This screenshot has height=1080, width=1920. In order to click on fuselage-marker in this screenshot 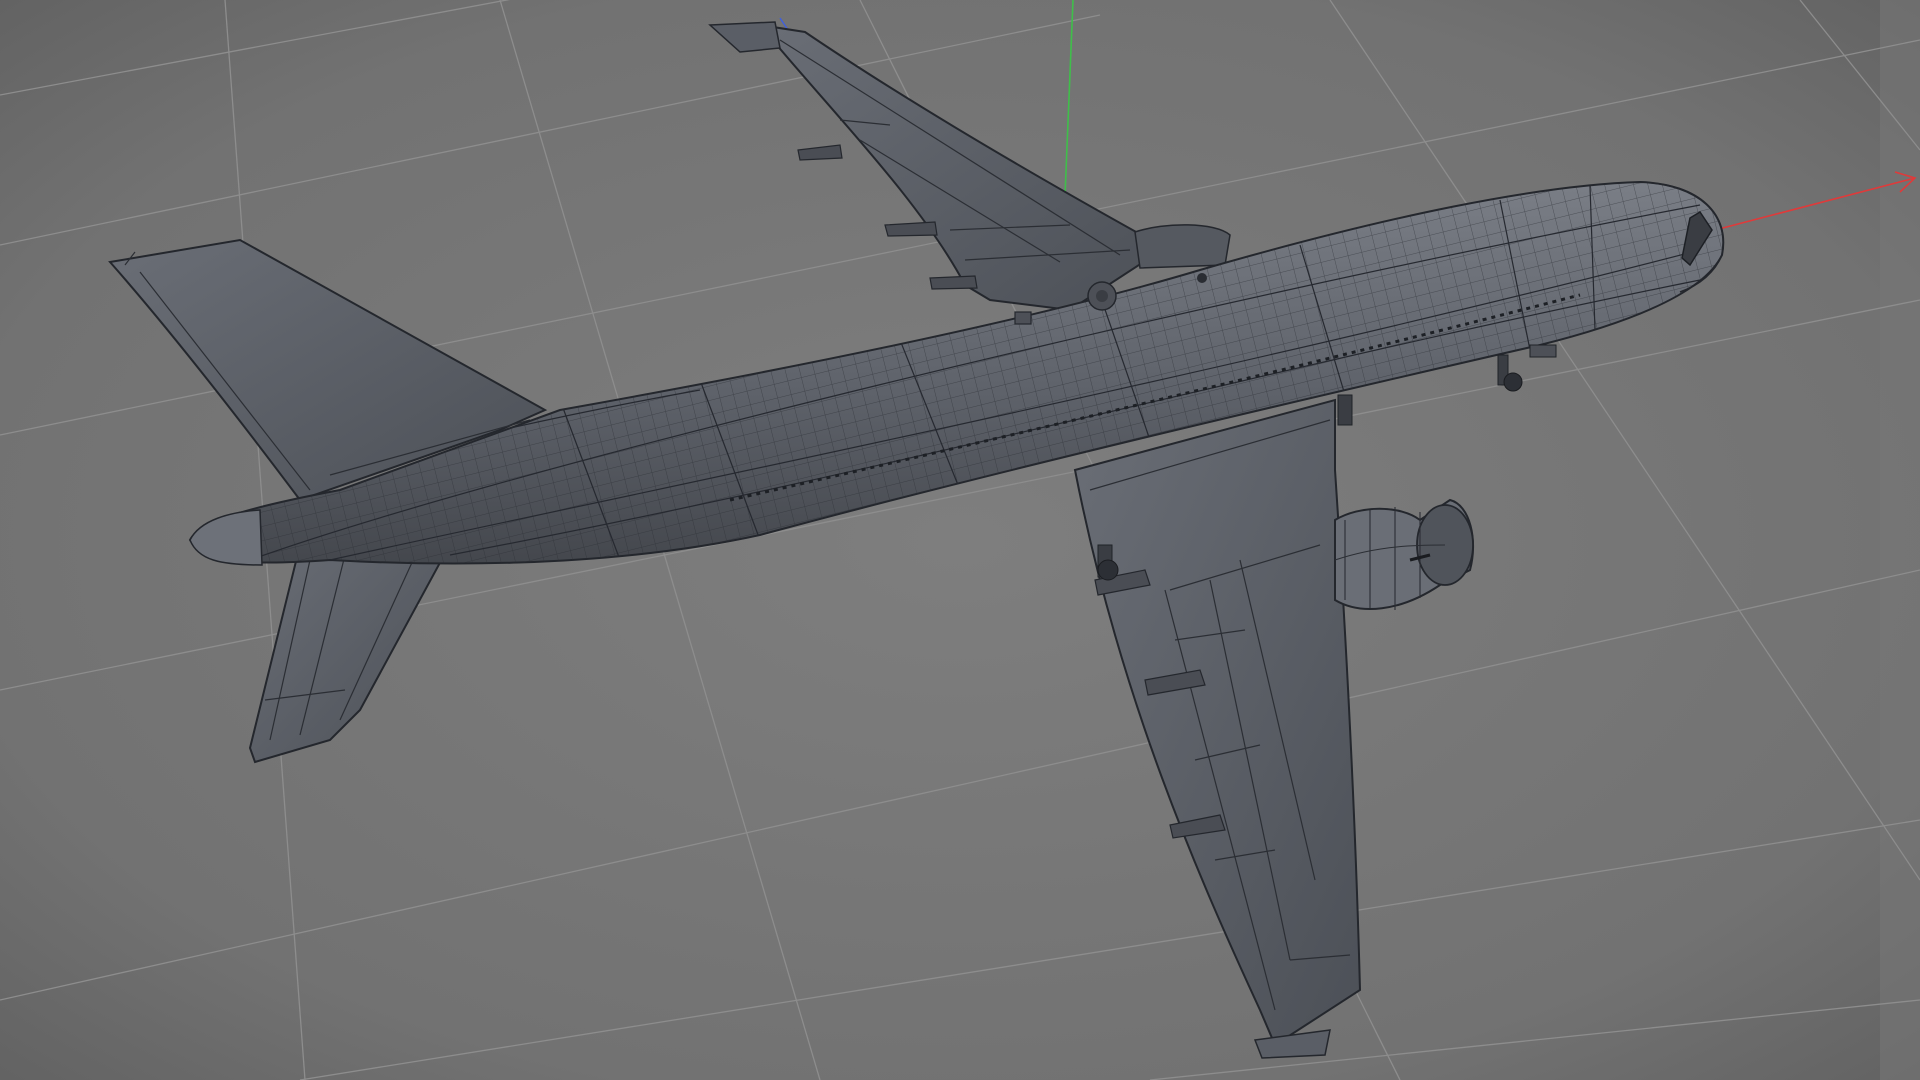, I will do `click(1202, 278)`.